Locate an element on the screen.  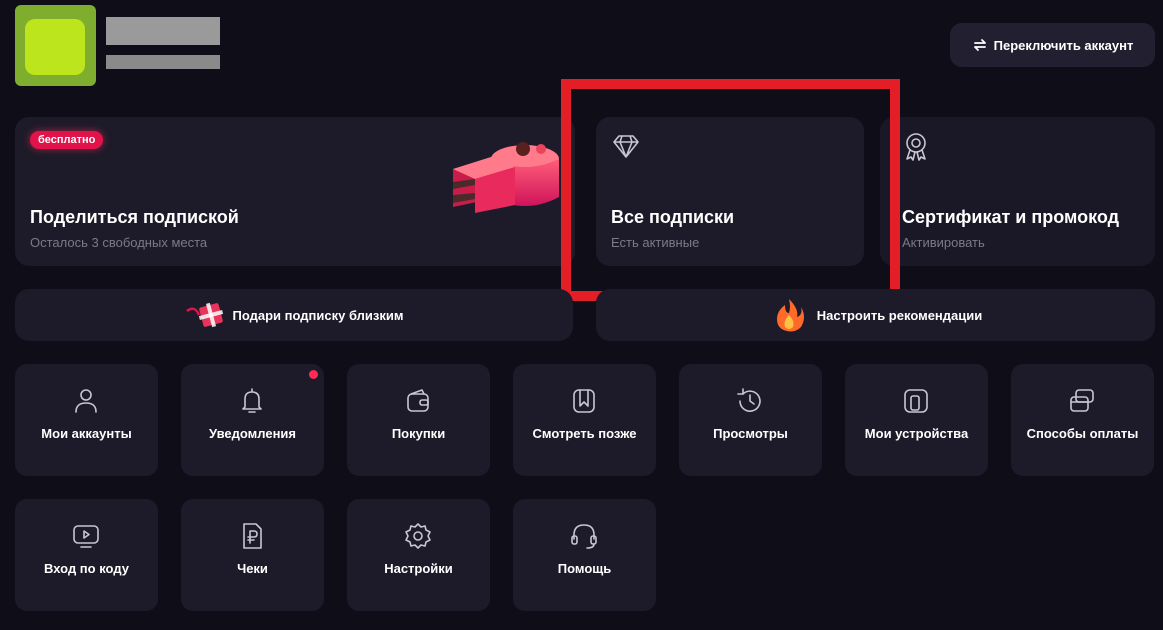
tile-help: Помощь is located at coordinates (584, 555).